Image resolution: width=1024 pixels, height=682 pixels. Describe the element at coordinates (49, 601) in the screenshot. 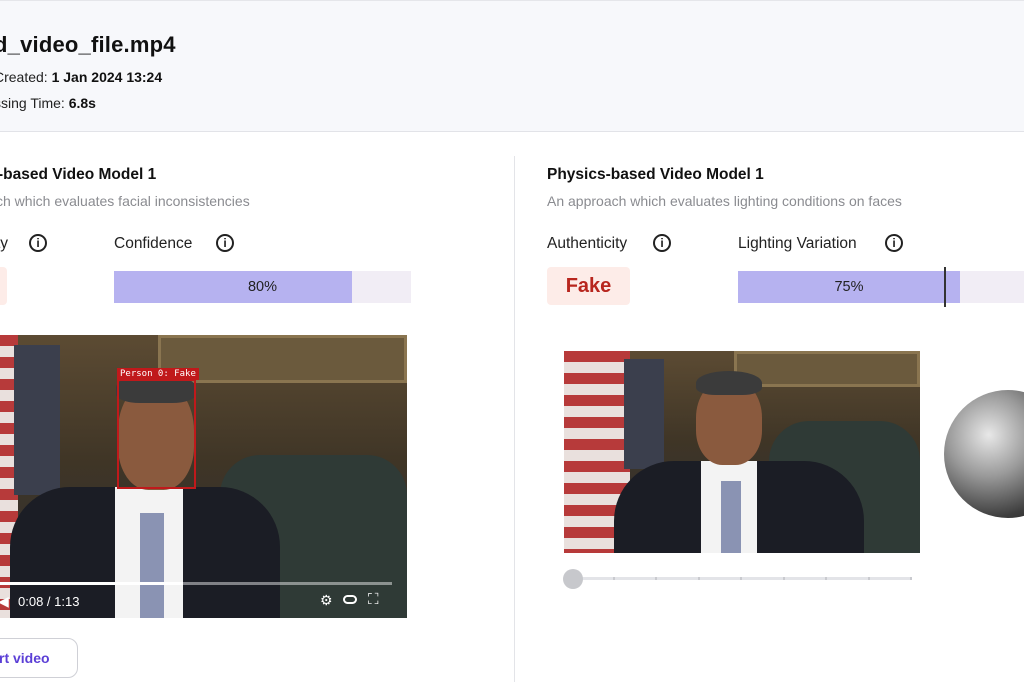

I see `video-time: 0:08 / 1:13` at that location.